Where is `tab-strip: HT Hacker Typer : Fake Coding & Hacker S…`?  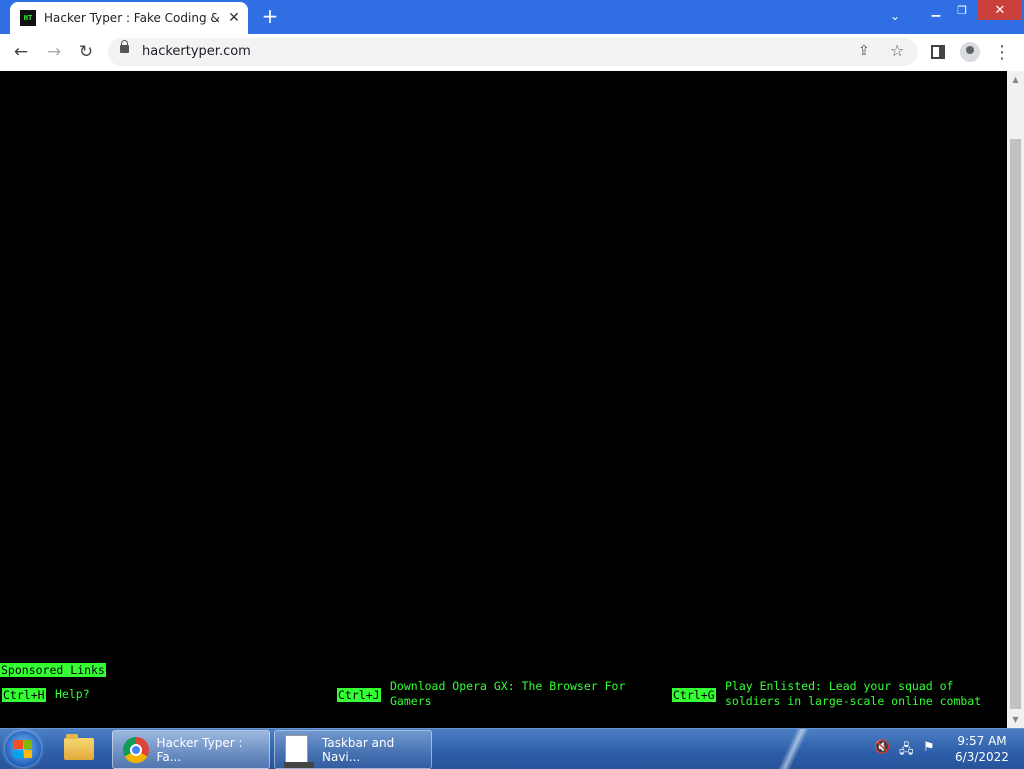
tab-strip: HT Hacker Typer : Fake Coding & Hacker S… is located at coordinates (512, 17).